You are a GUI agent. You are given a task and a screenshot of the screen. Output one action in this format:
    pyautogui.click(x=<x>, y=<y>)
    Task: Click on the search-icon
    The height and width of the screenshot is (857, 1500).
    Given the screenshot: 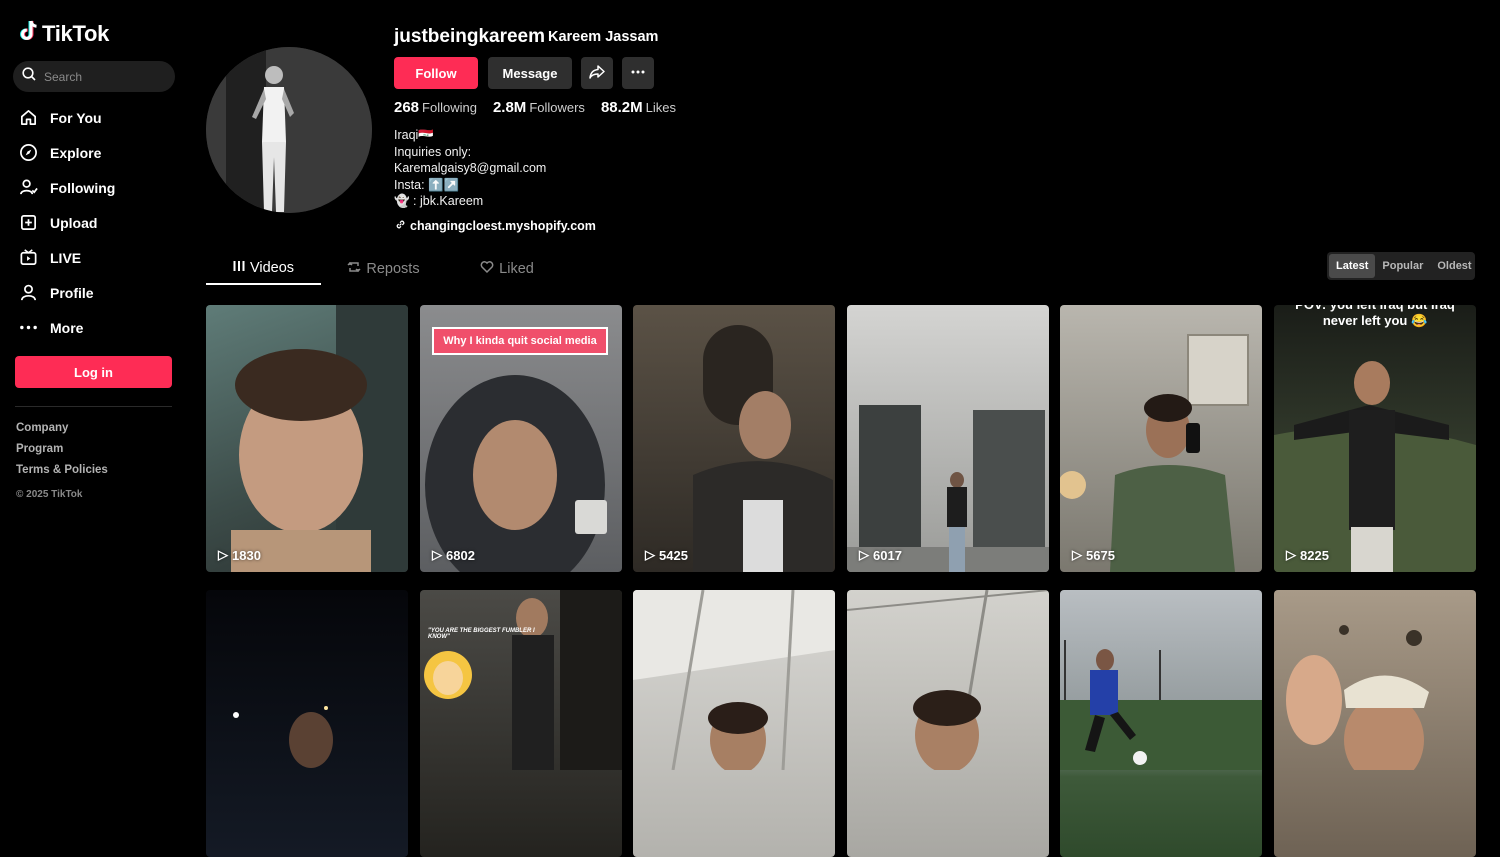 What is the action you would take?
    pyautogui.click(x=29, y=76)
    